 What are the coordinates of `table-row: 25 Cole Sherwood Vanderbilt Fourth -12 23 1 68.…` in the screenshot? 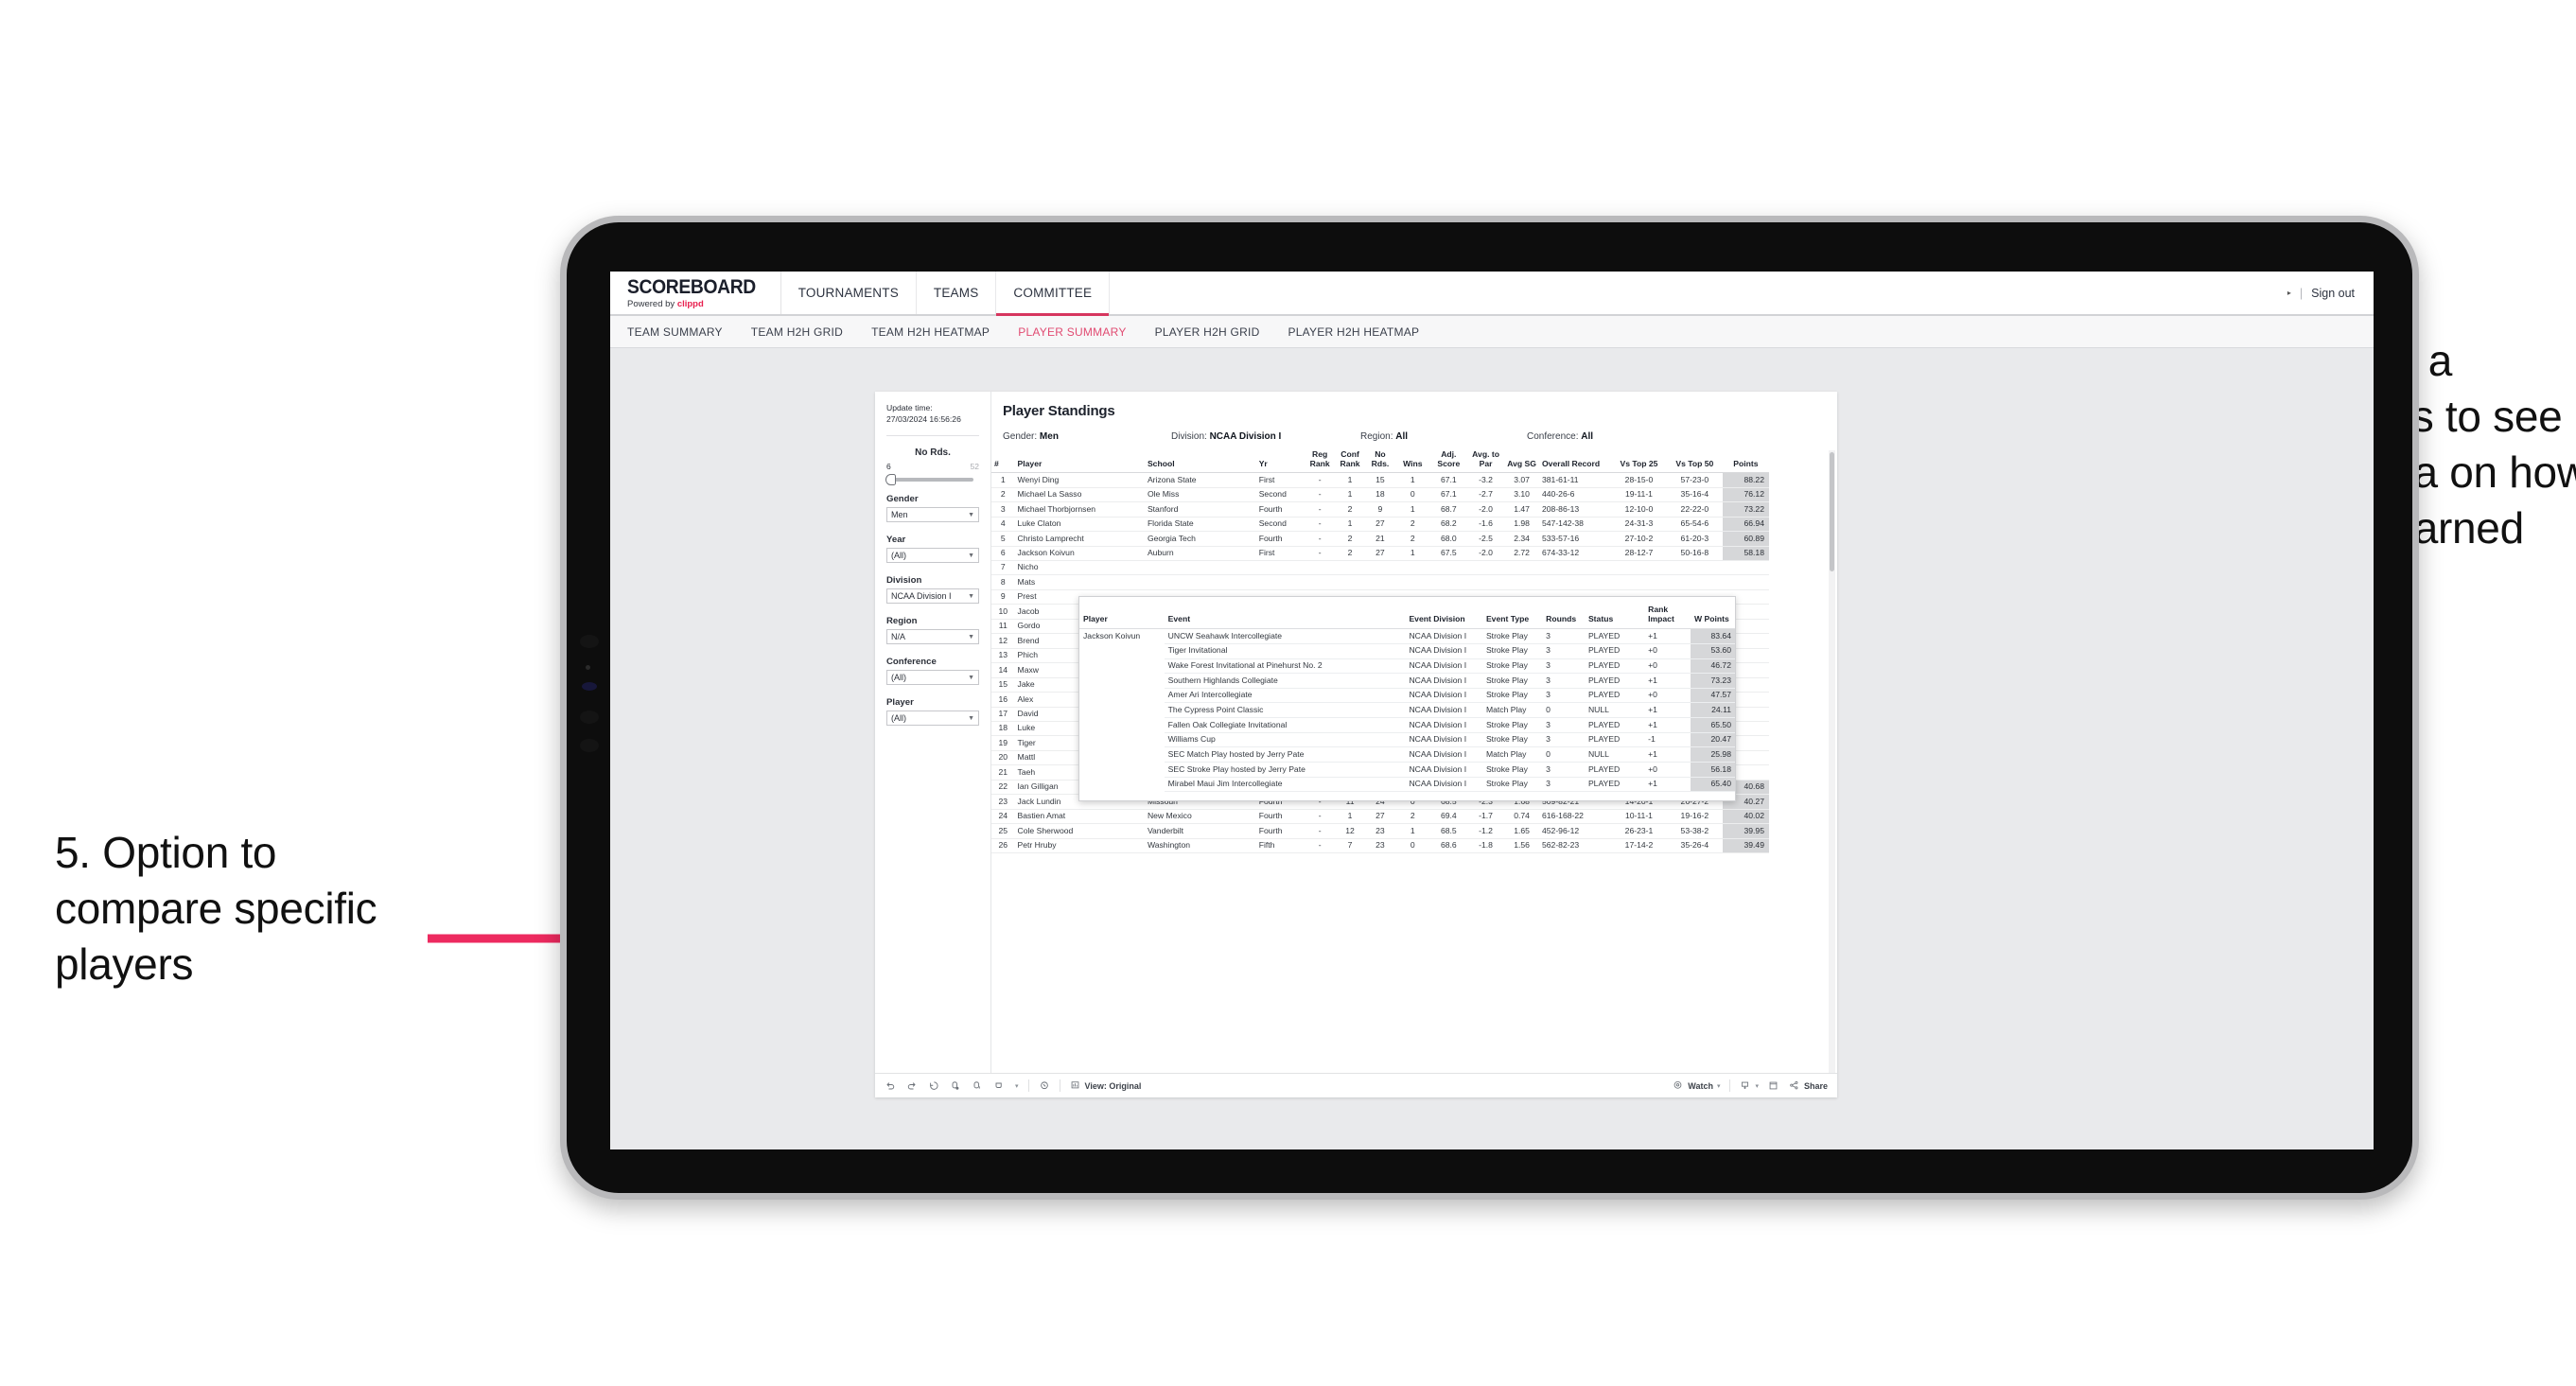 It's located at (1380, 831).